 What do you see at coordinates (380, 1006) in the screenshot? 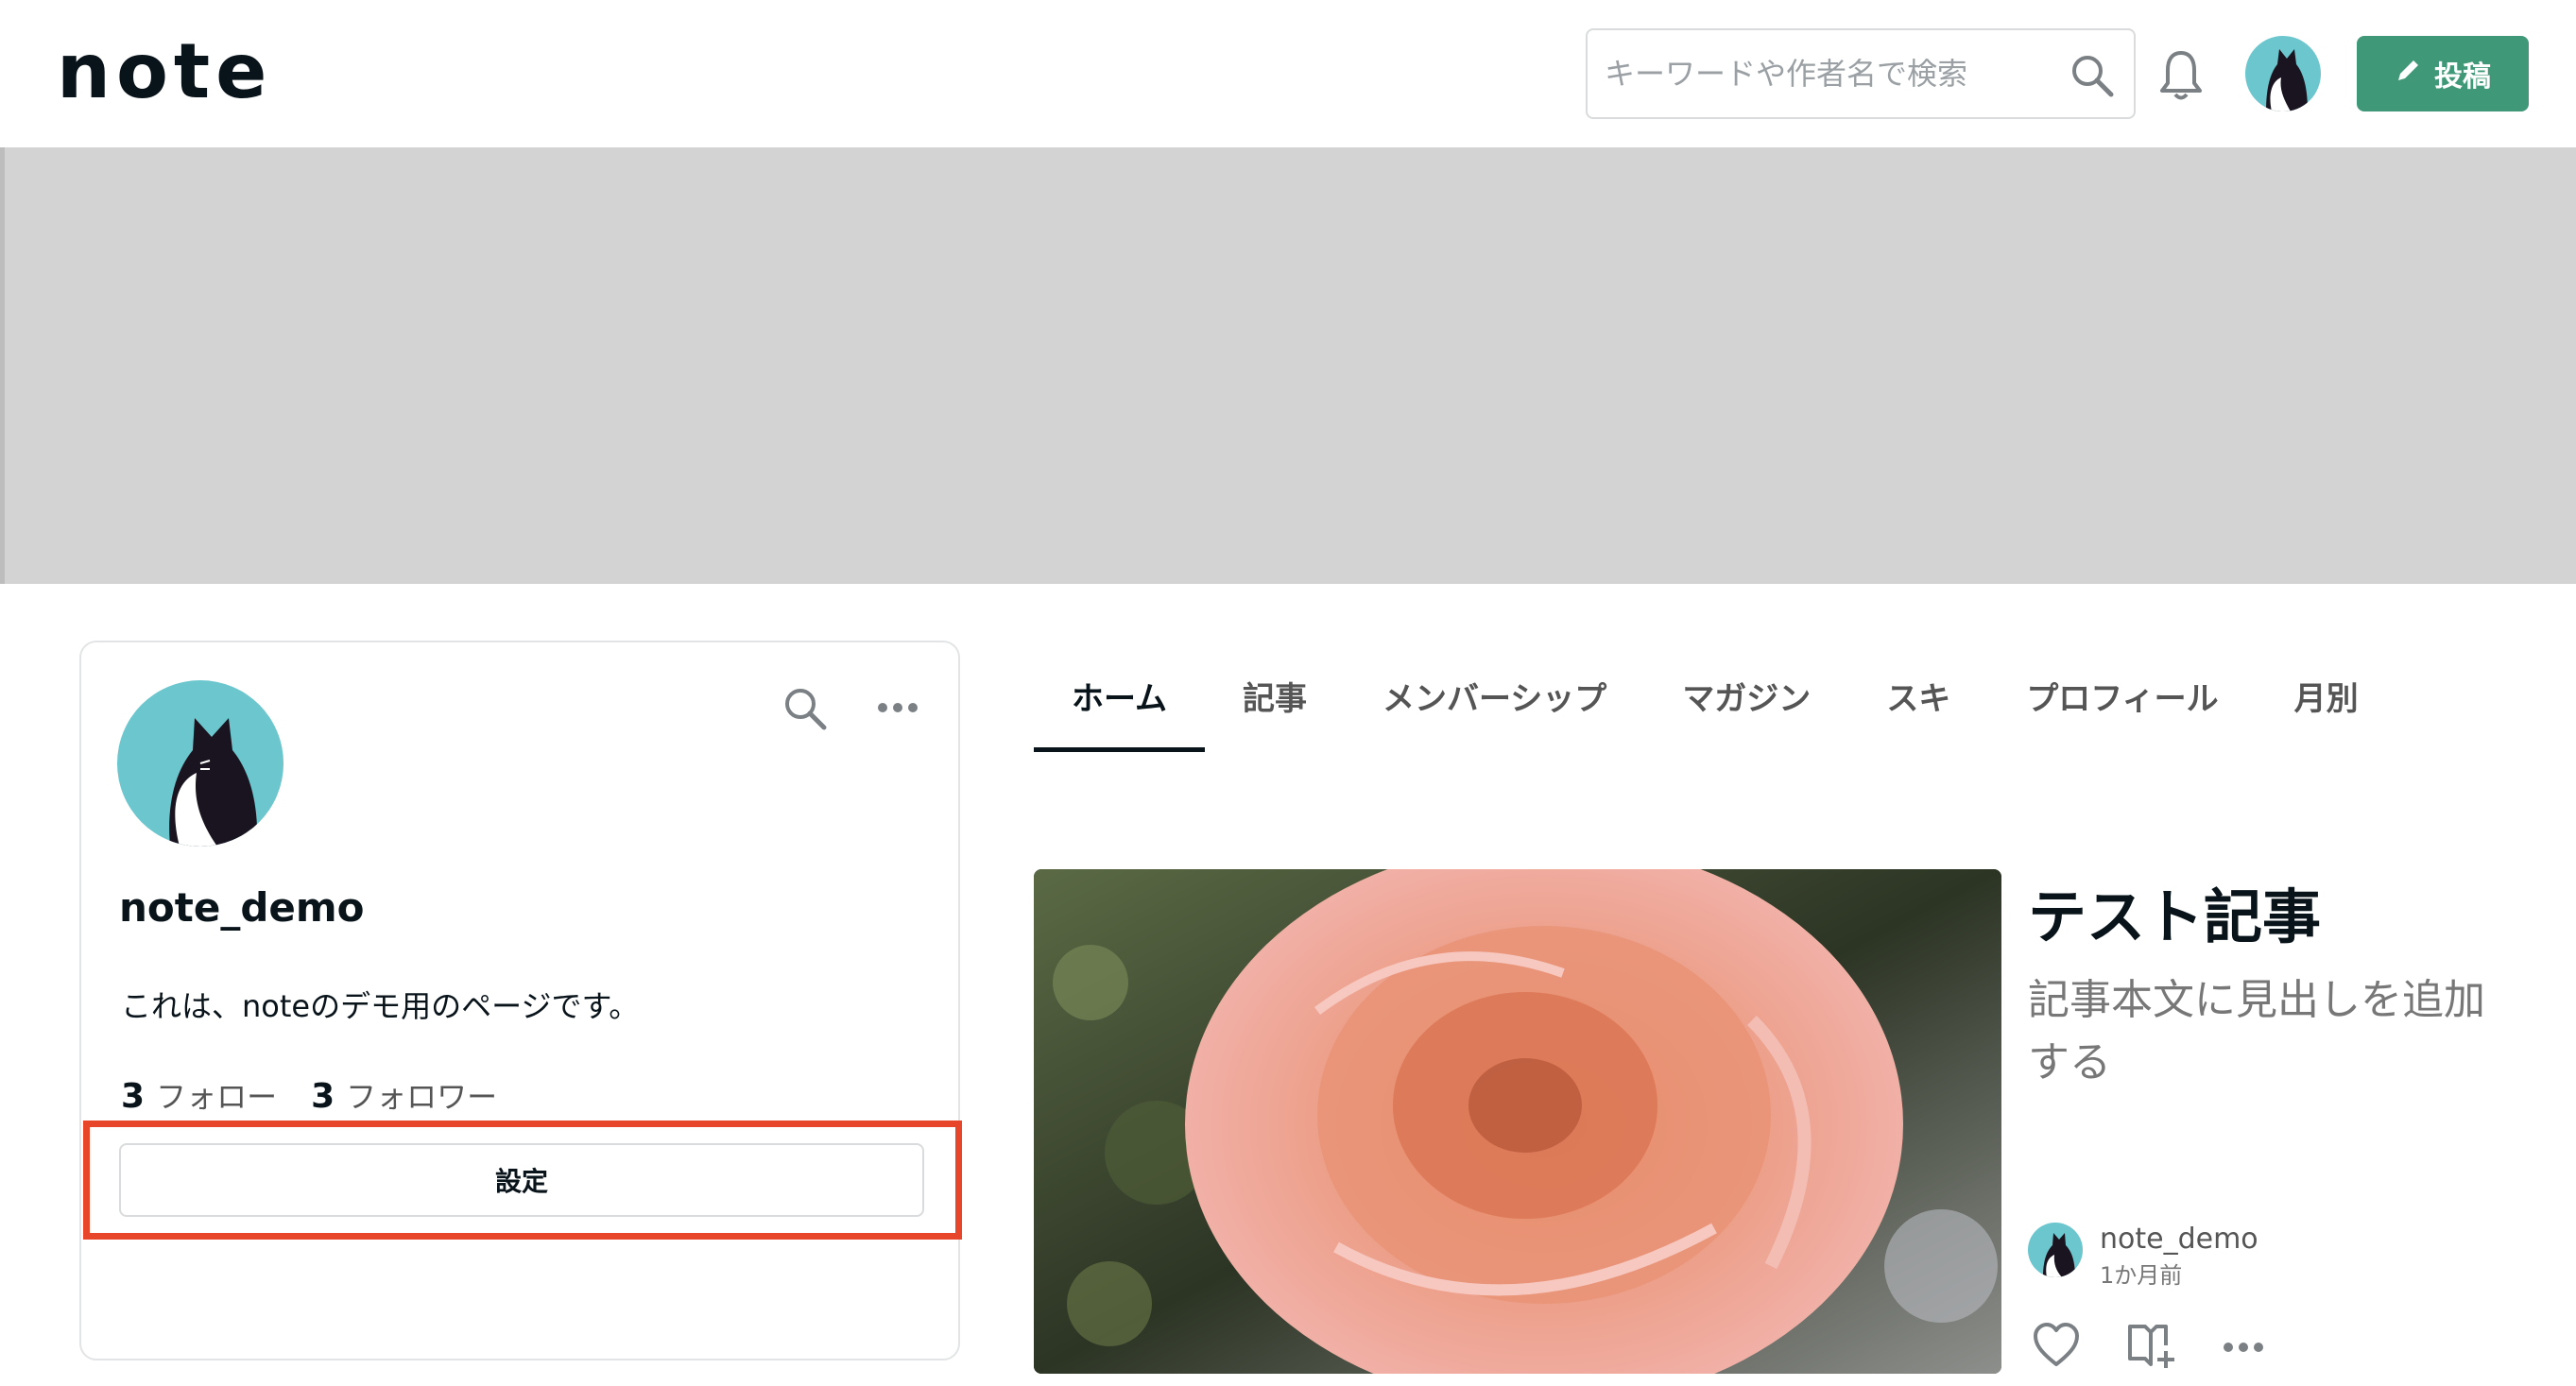
I see `profile-bio: これは、noteのデモ用のページです。` at bounding box center [380, 1006].